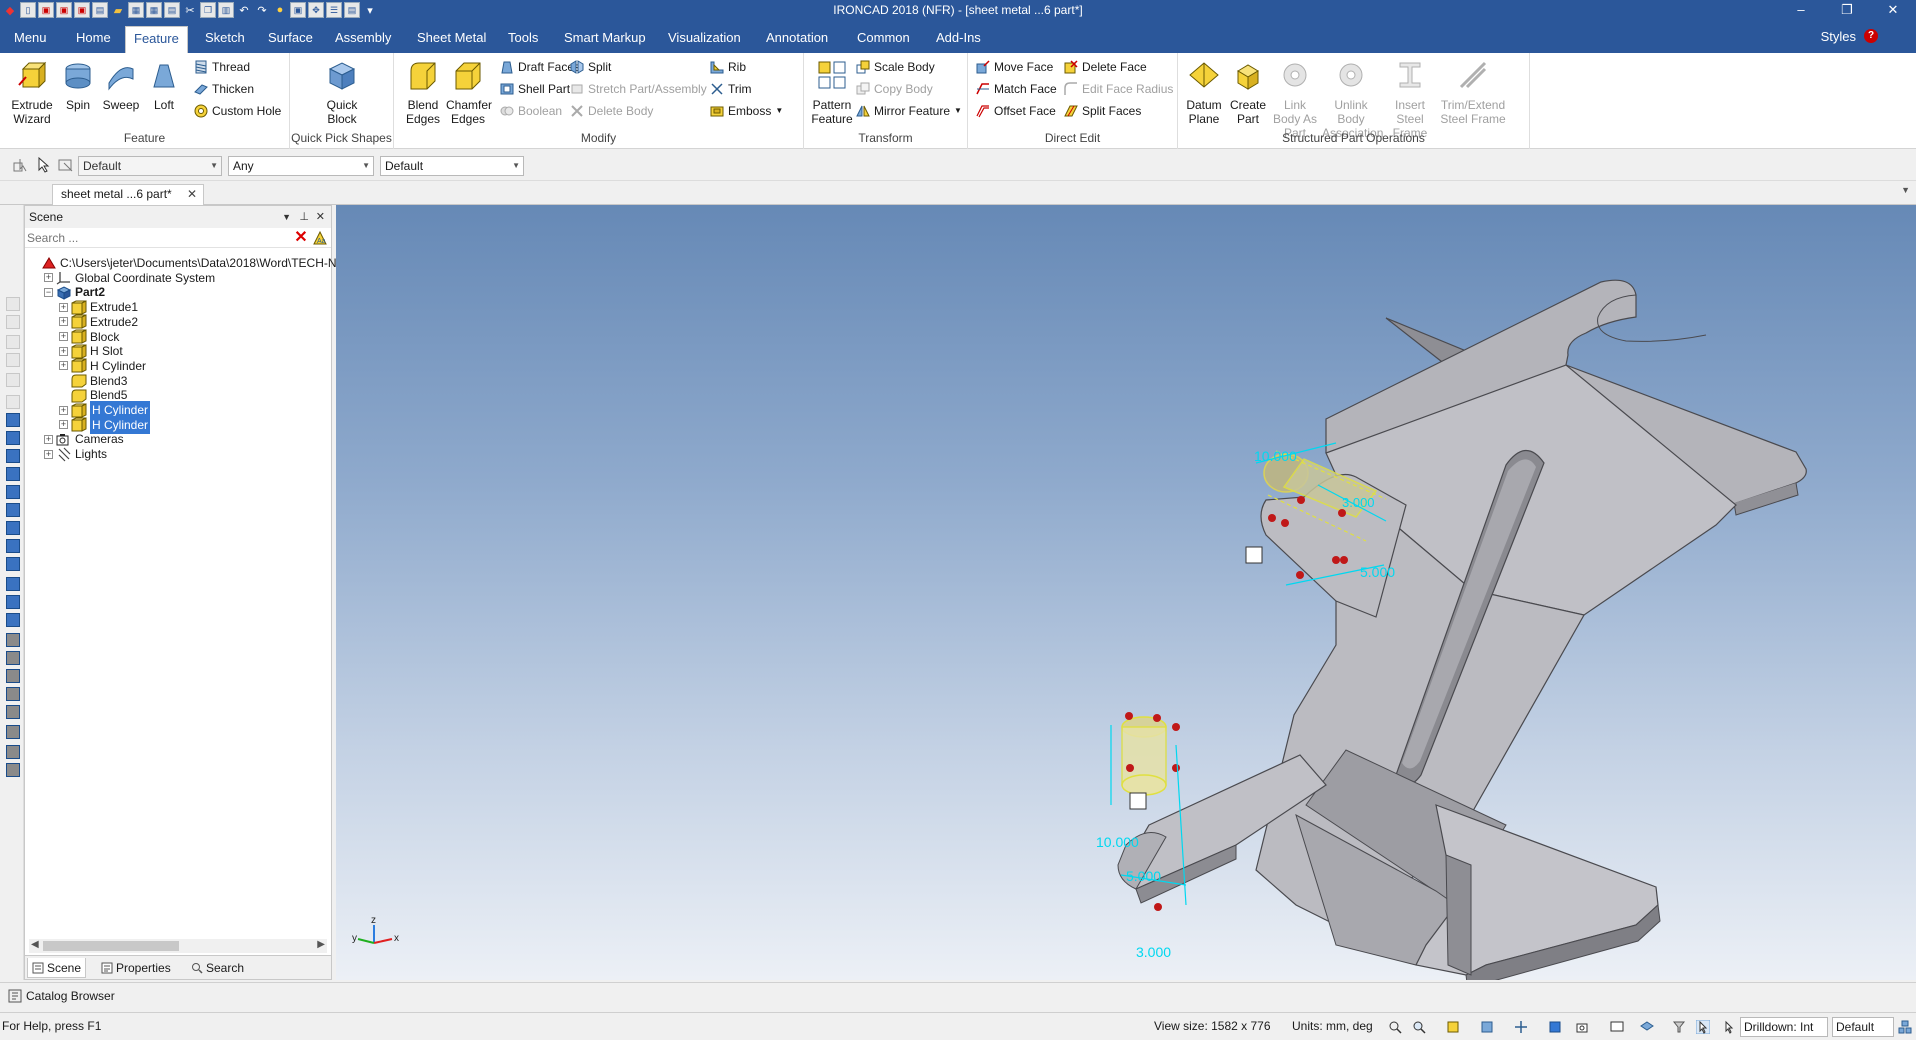  What do you see at coordinates (469, 92) in the screenshot?
I see `chamfer-edges-button: Chamfer Edges` at bounding box center [469, 92].